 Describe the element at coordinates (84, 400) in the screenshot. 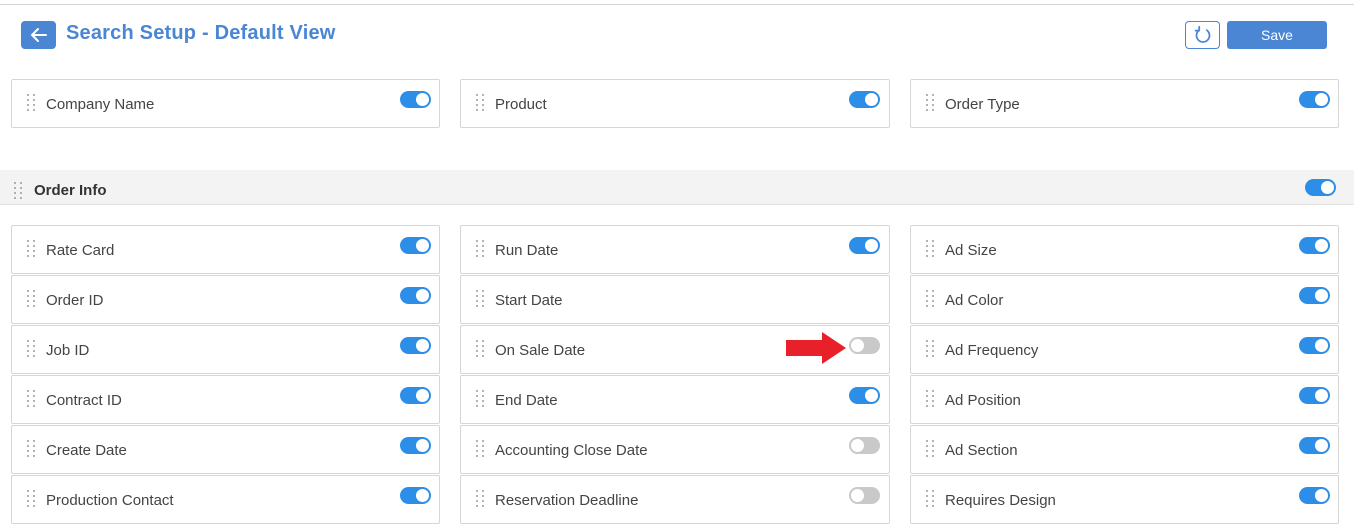

I see `field-label: Contract ID` at that location.